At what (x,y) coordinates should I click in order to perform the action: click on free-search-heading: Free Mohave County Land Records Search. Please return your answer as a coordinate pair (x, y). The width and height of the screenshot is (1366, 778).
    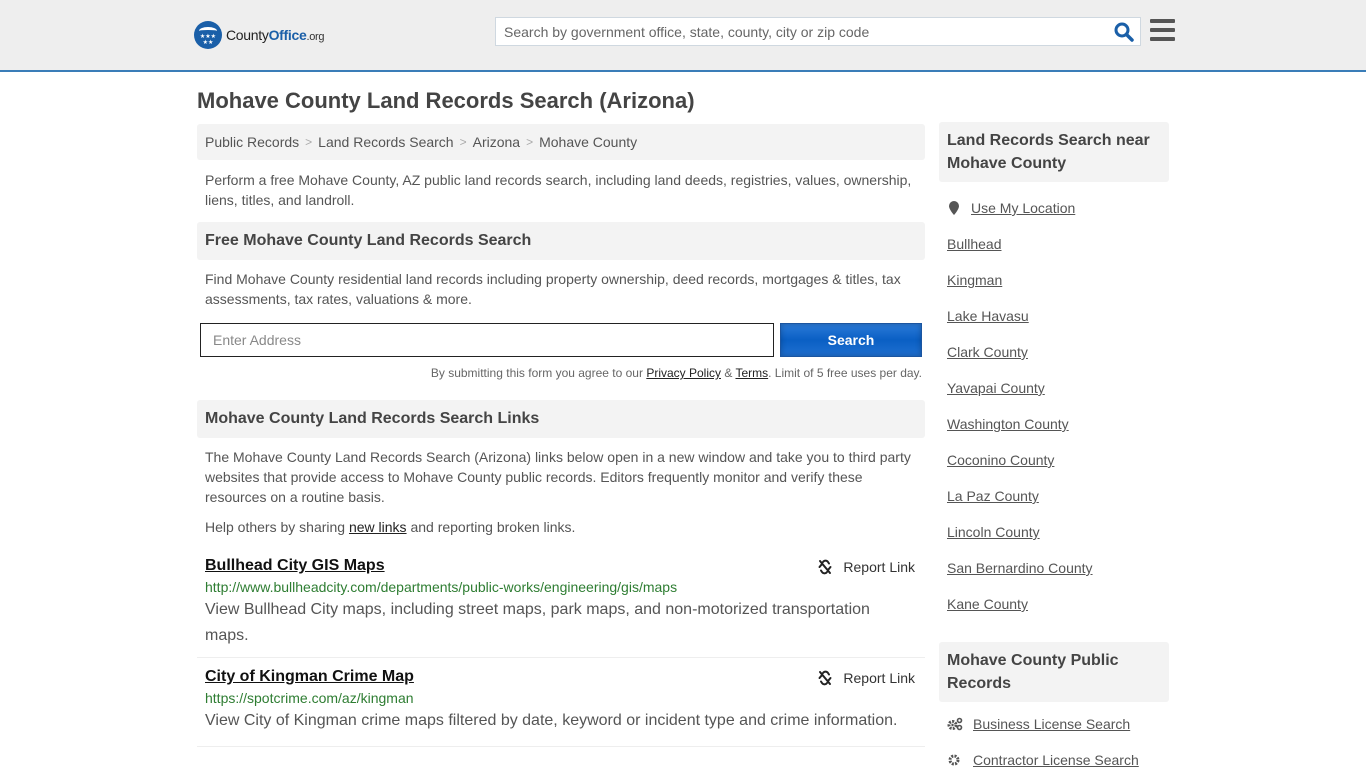
    Looking at the image, I should click on (561, 241).